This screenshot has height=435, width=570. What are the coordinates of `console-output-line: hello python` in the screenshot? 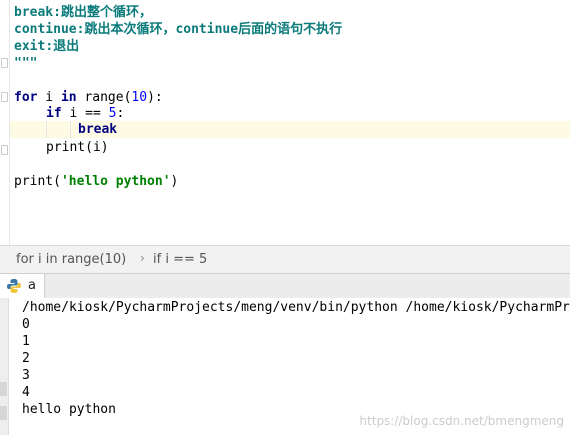 It's located at (69, 409).